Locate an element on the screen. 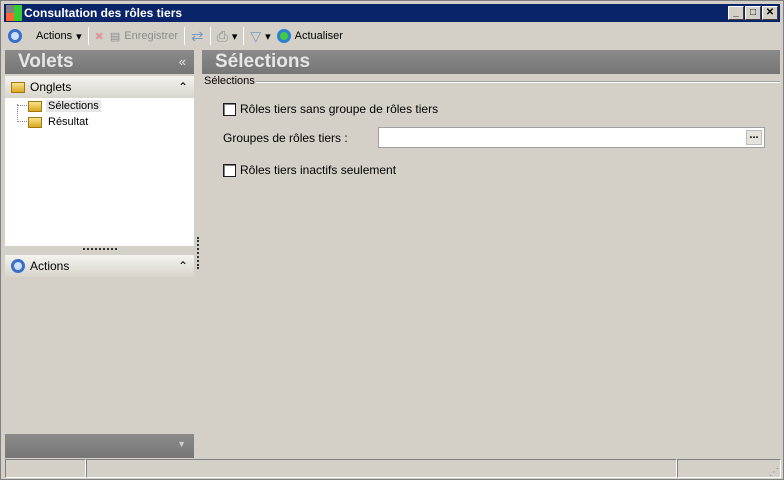  status-bar: ⋰ is located at coordinates (393, 468).